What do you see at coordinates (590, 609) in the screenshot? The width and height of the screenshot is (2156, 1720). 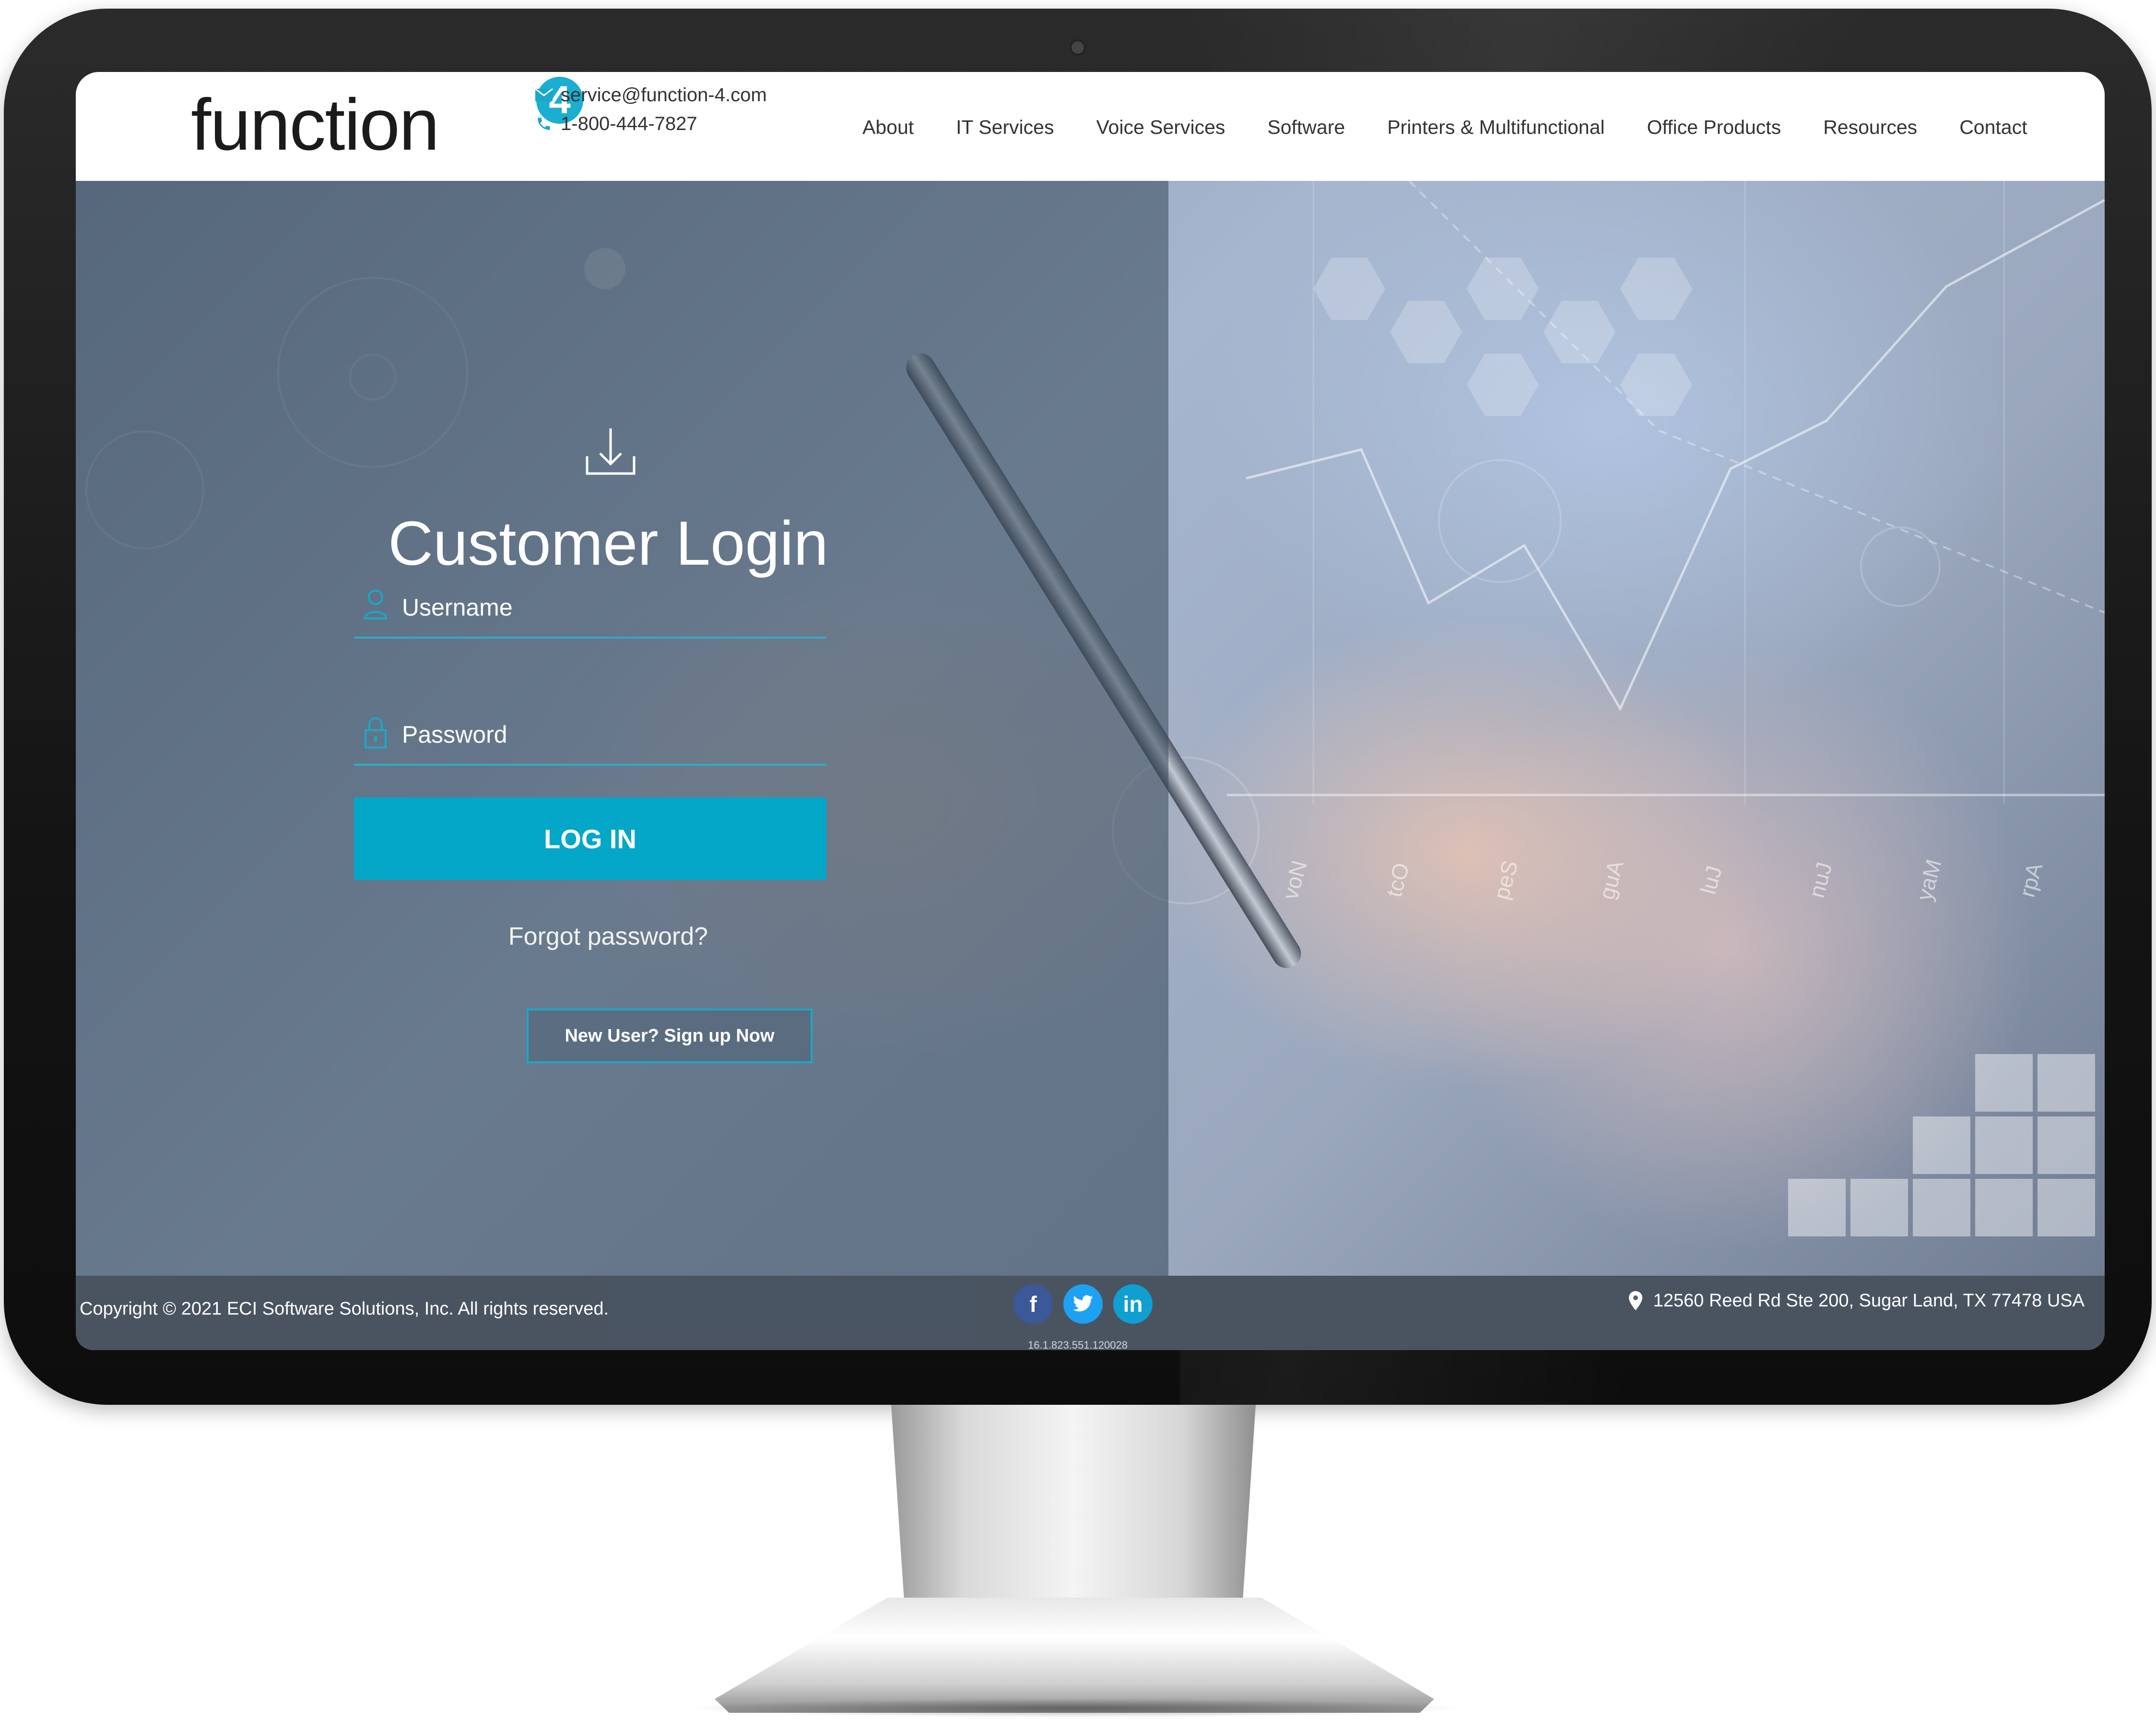 I see `username-field: Username` at bounding box center [590, 609].